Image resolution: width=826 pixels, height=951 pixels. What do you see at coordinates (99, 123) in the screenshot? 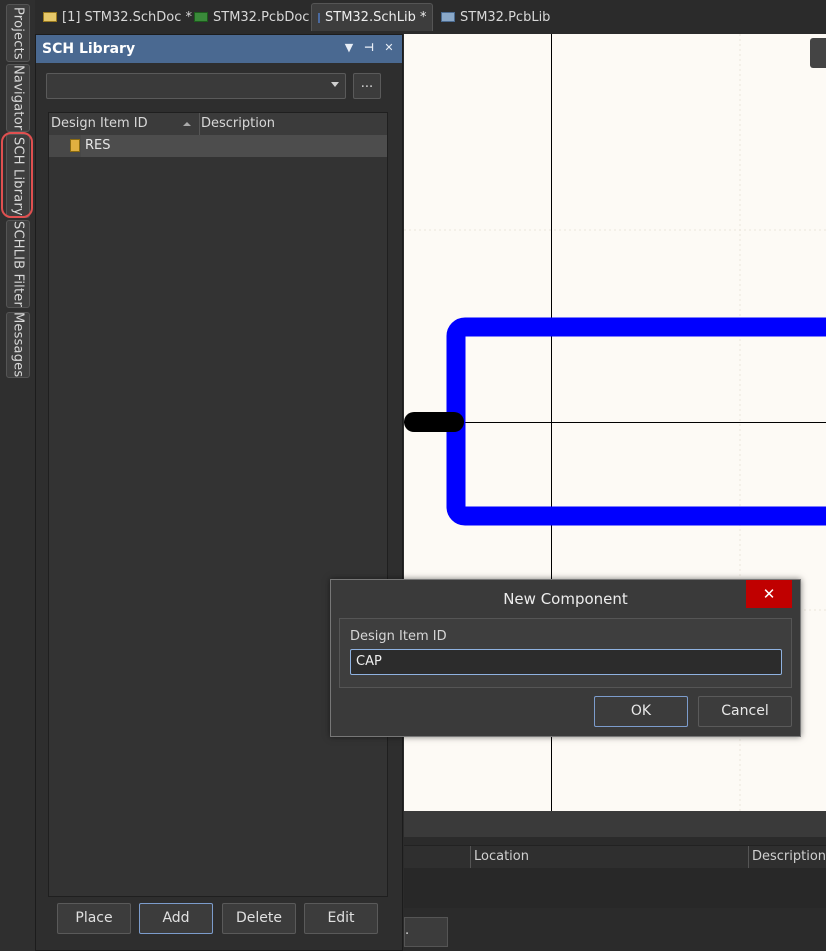
I see `column-header-label: Design Item ID` at bounding box center [99, 123].